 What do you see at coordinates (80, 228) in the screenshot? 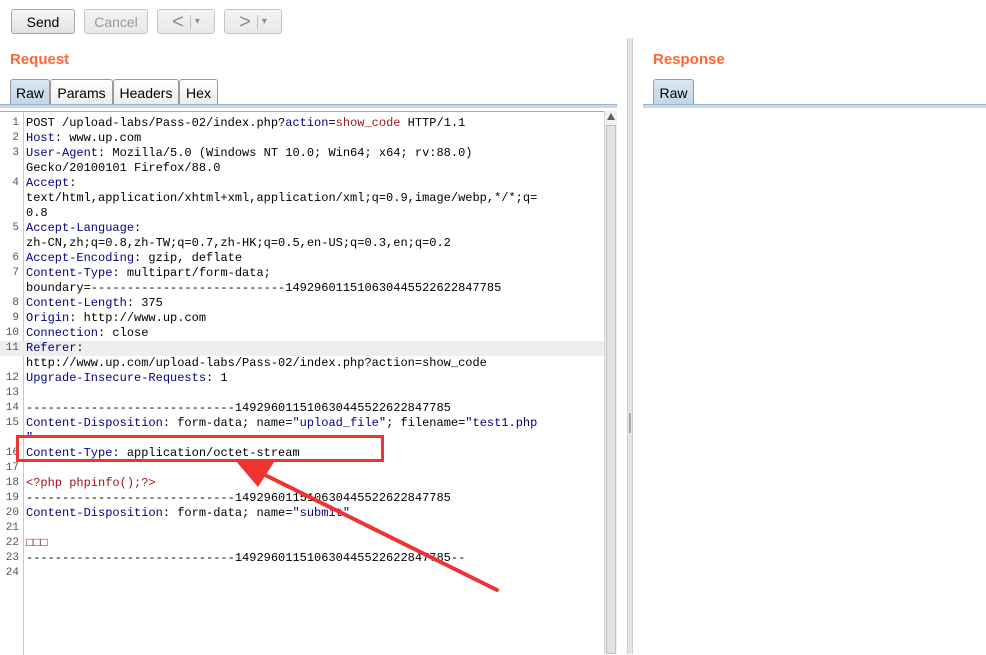
I see `token: Accept-Language` at bounding box center [80, 228].